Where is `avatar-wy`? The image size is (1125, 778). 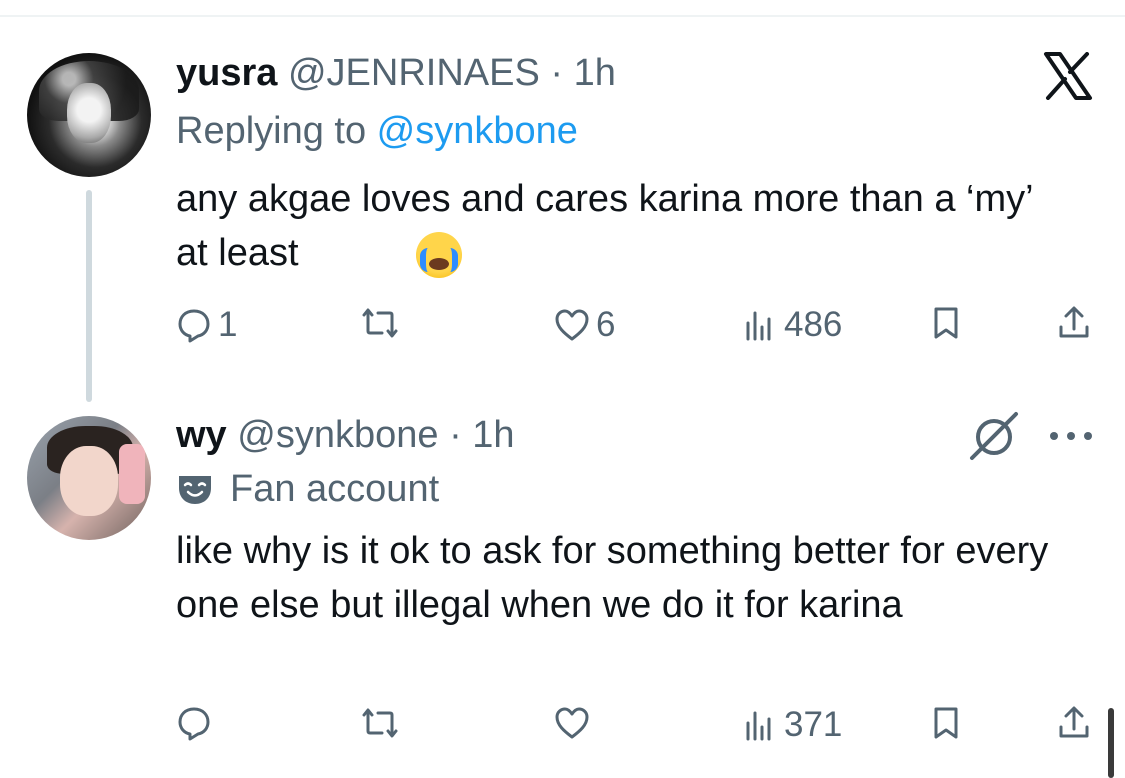 avatar-wy is located at coordinates (89, 478).